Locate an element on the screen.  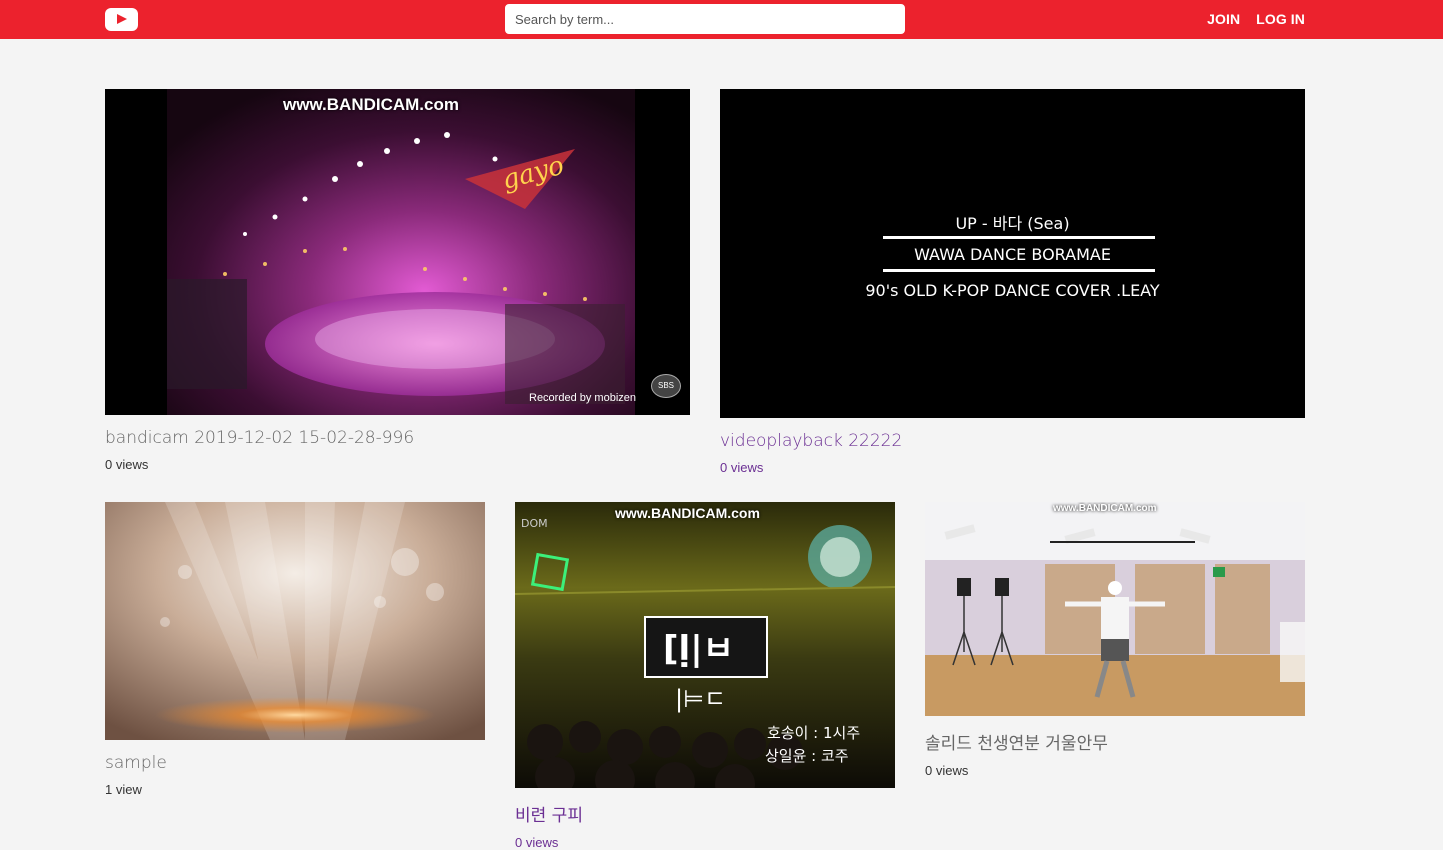
dance-studio-image is located at coordinates (1115, 609).